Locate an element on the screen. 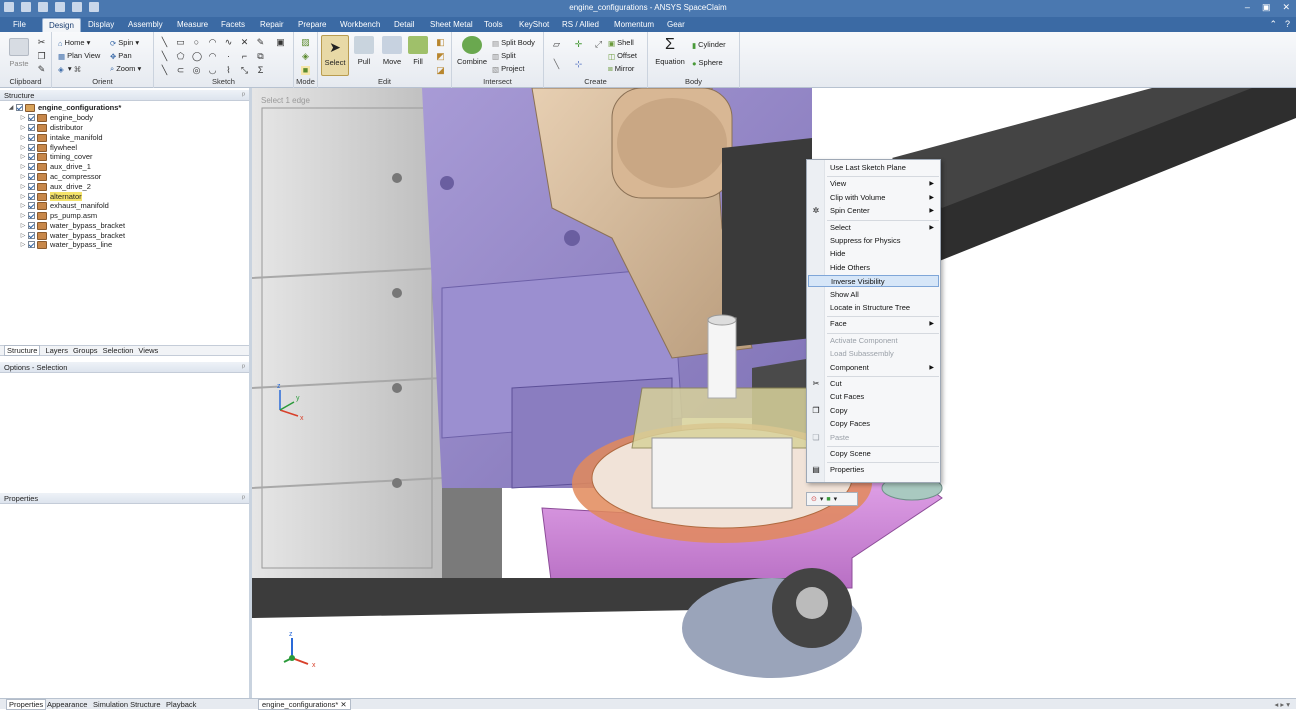 This screenshot has width=1296, height=710. help-icon: ? is located at coordinates (1287, 24).